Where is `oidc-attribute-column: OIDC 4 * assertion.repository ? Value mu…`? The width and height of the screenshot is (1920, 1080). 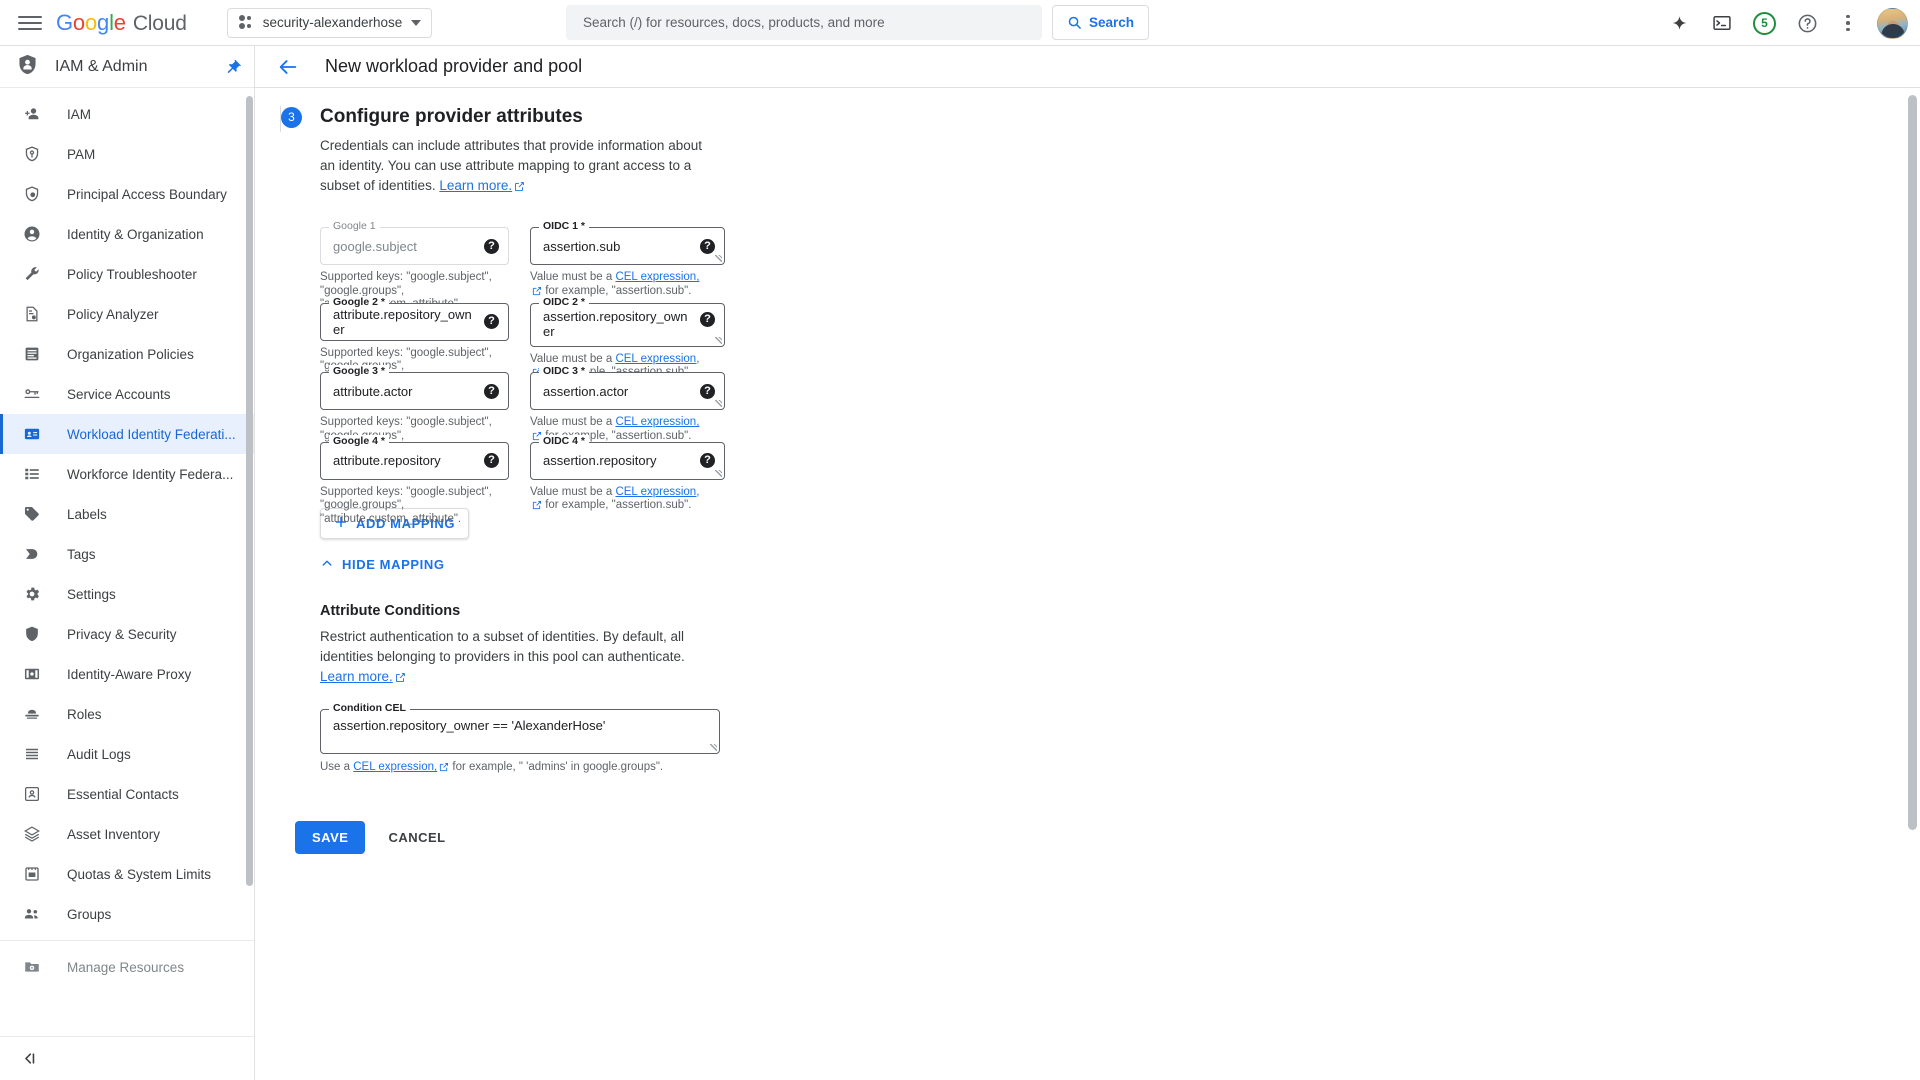 oidc-attribute-column: OIDC 4 * assertion.repository ? Value mu… is located at coordinates (627, 479).